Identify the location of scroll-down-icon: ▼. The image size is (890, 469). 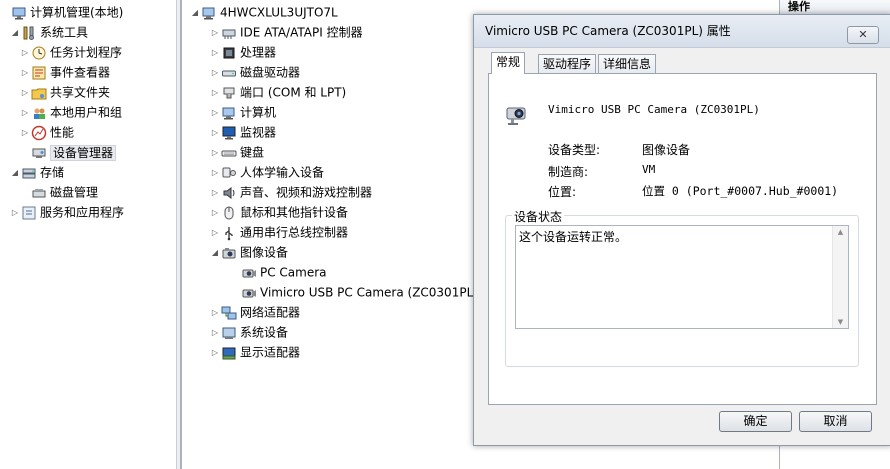
(840, 322).